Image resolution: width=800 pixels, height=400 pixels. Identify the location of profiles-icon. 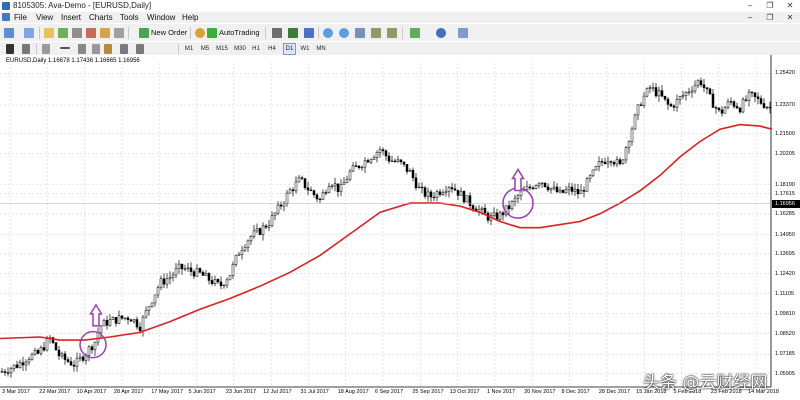
(29, 33).